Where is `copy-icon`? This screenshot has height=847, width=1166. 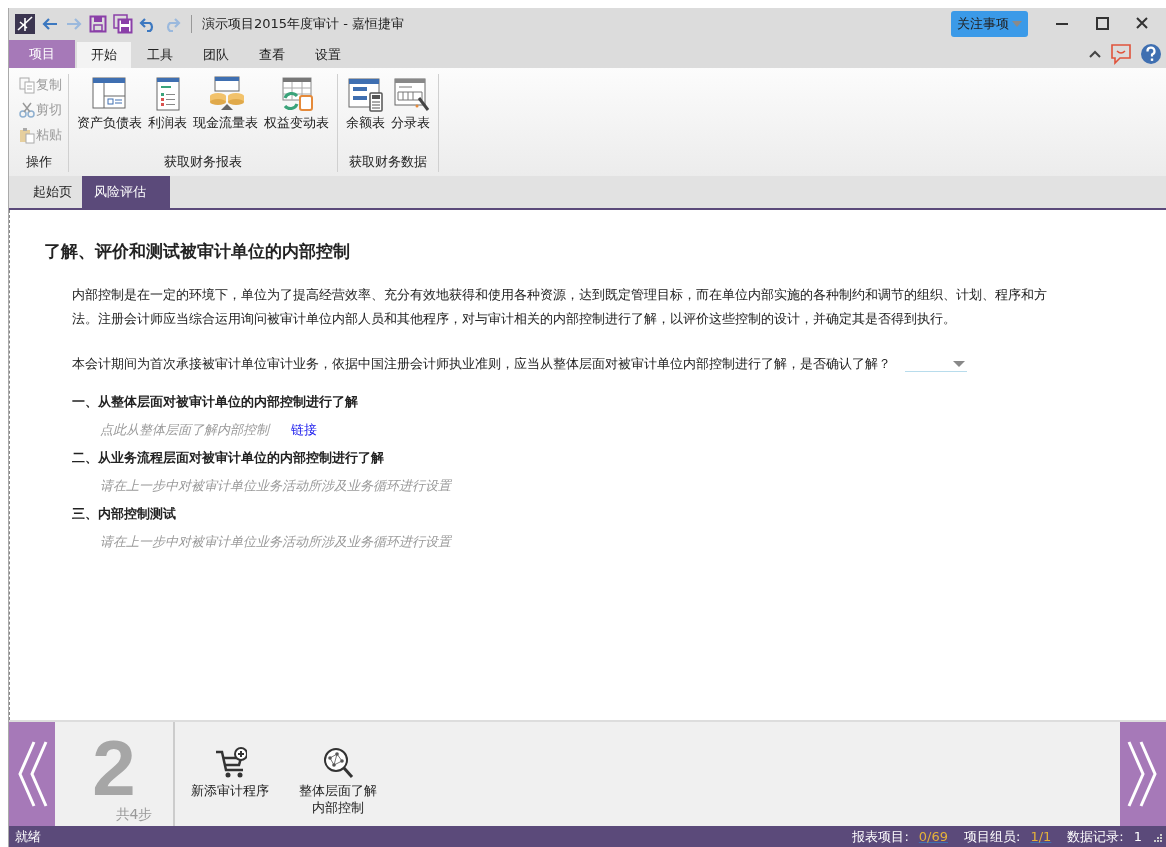
copy-icon is located at coordinates (27, 85).